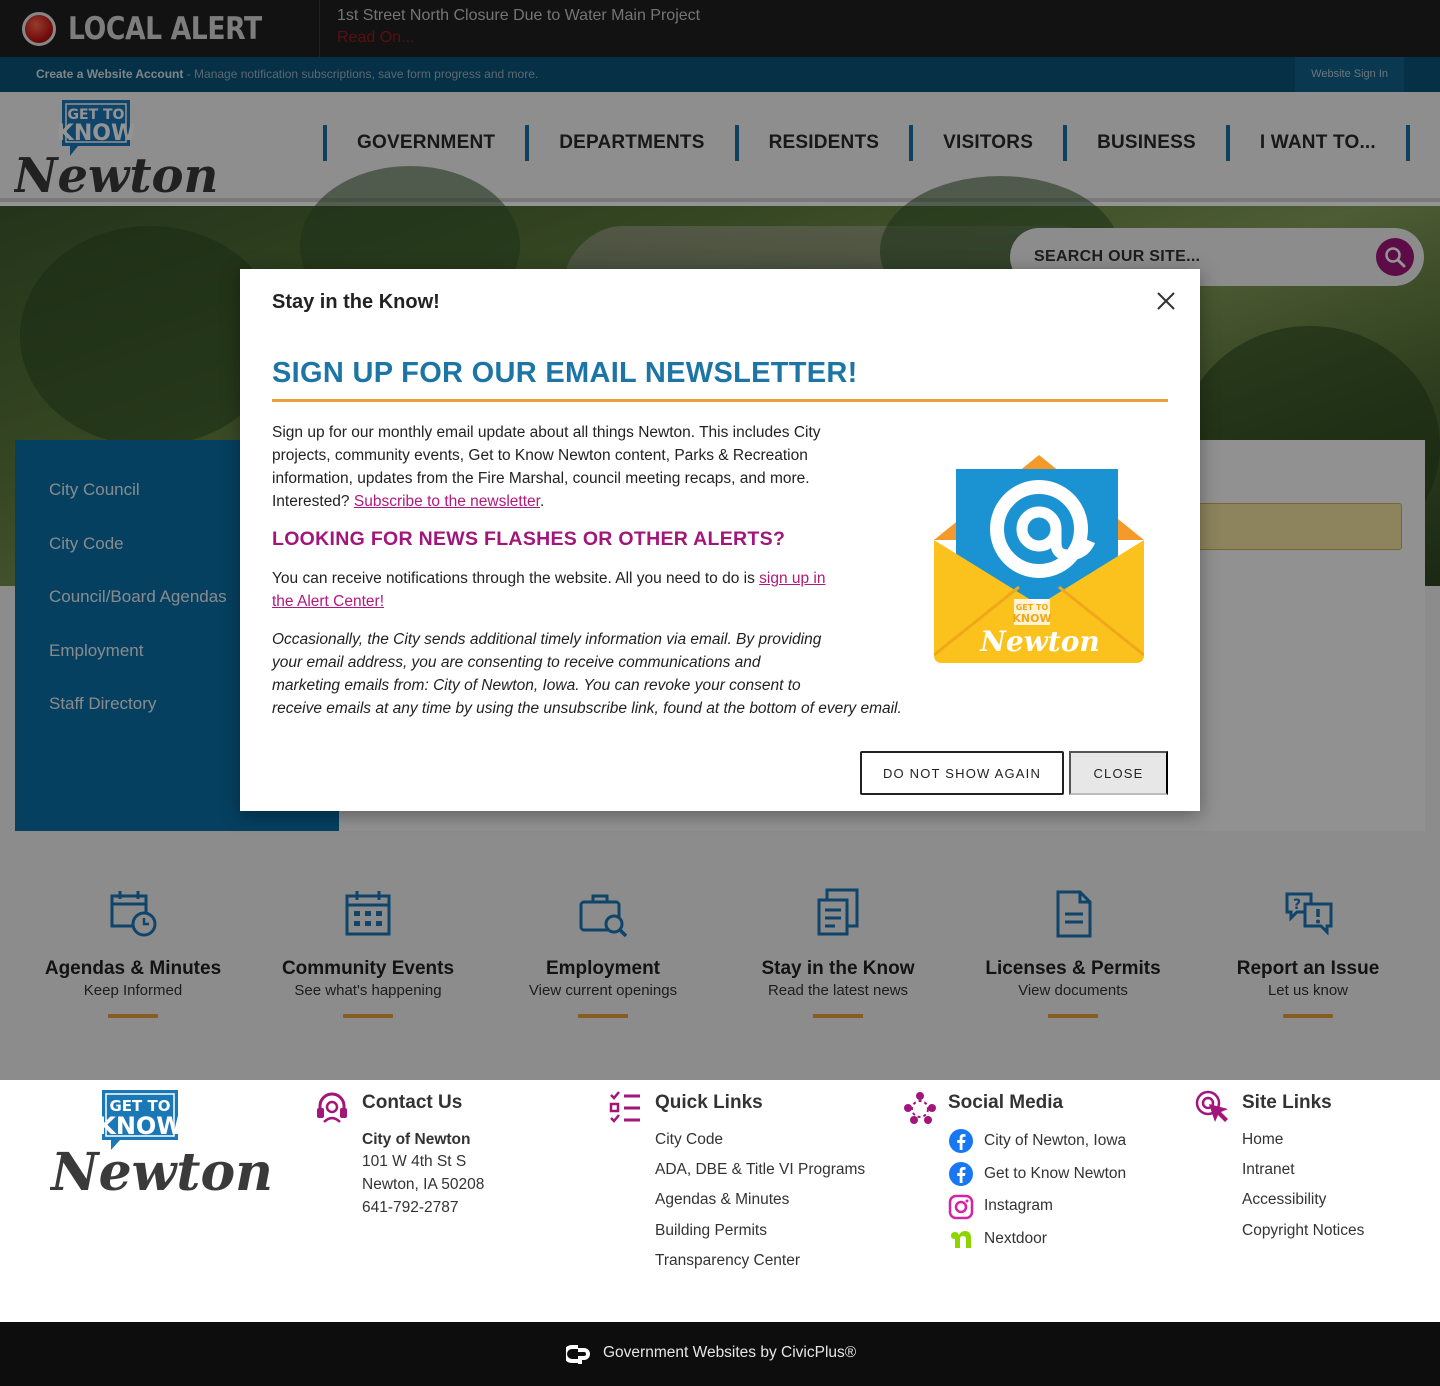  I want to click on modal-title: SIGN UP FOR OUR EMAIL NEWSLETTER!, so click(565, 373).